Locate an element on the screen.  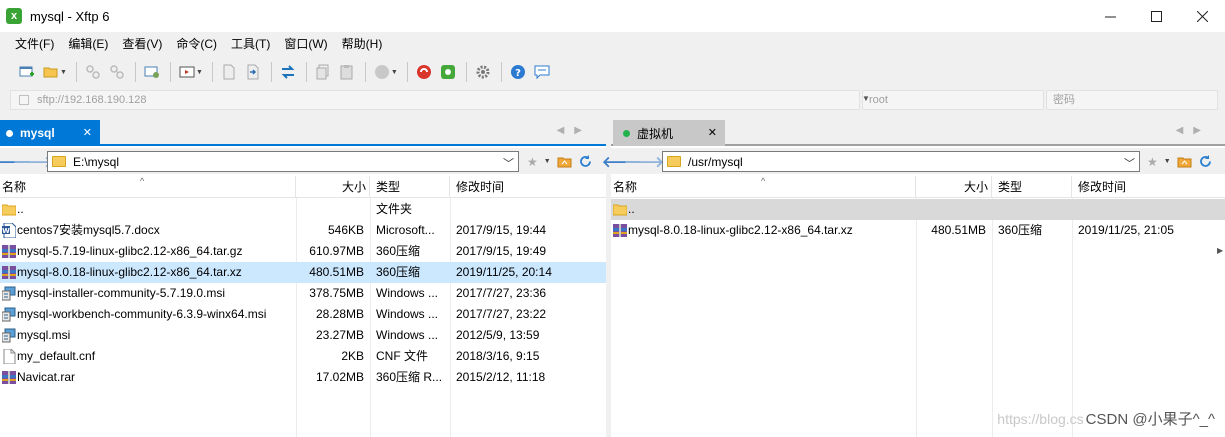
username-field: root is located at coordinates (953, 100).